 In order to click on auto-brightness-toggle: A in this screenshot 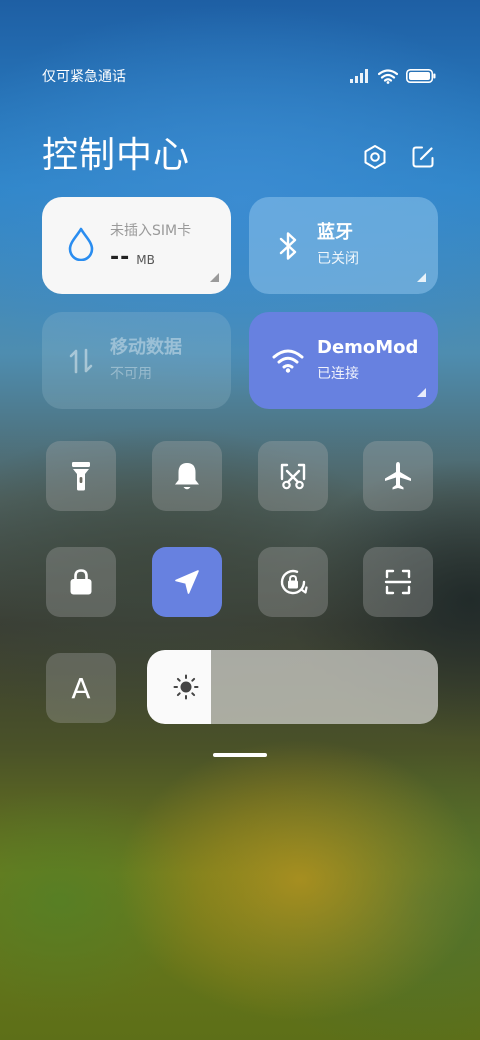, I will do `click(81, 688)`.